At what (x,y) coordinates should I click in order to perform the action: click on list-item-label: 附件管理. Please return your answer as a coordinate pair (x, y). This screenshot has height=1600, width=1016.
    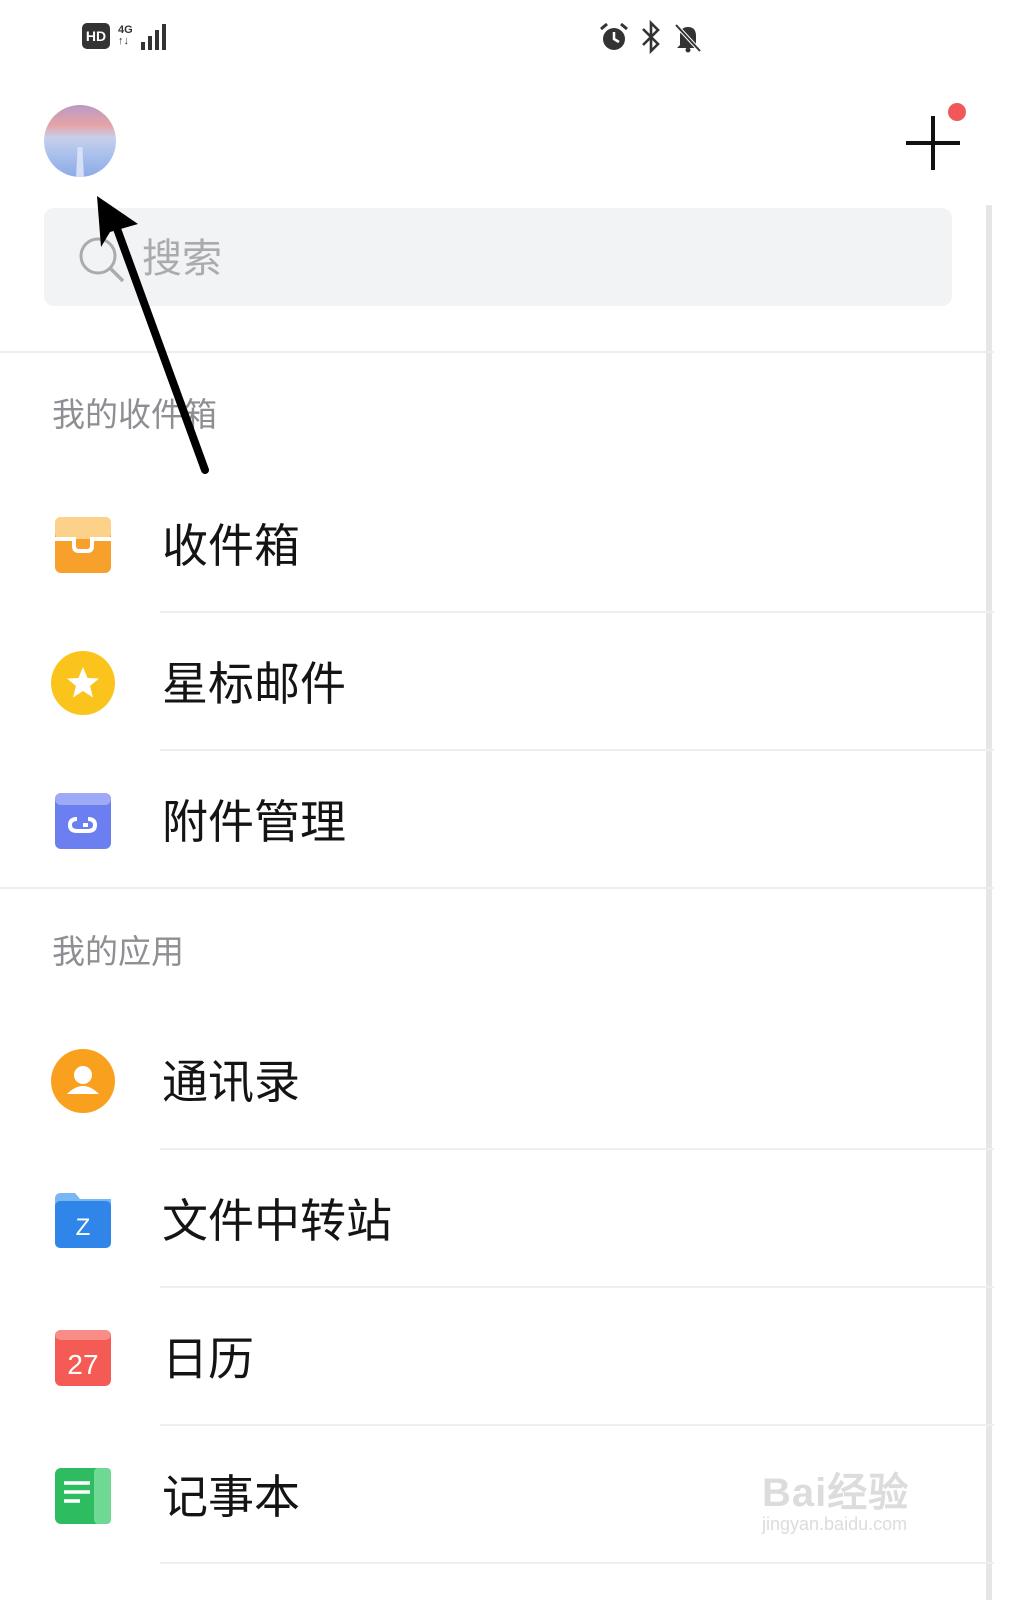
    Looking at the image, I should click on (254, 822).